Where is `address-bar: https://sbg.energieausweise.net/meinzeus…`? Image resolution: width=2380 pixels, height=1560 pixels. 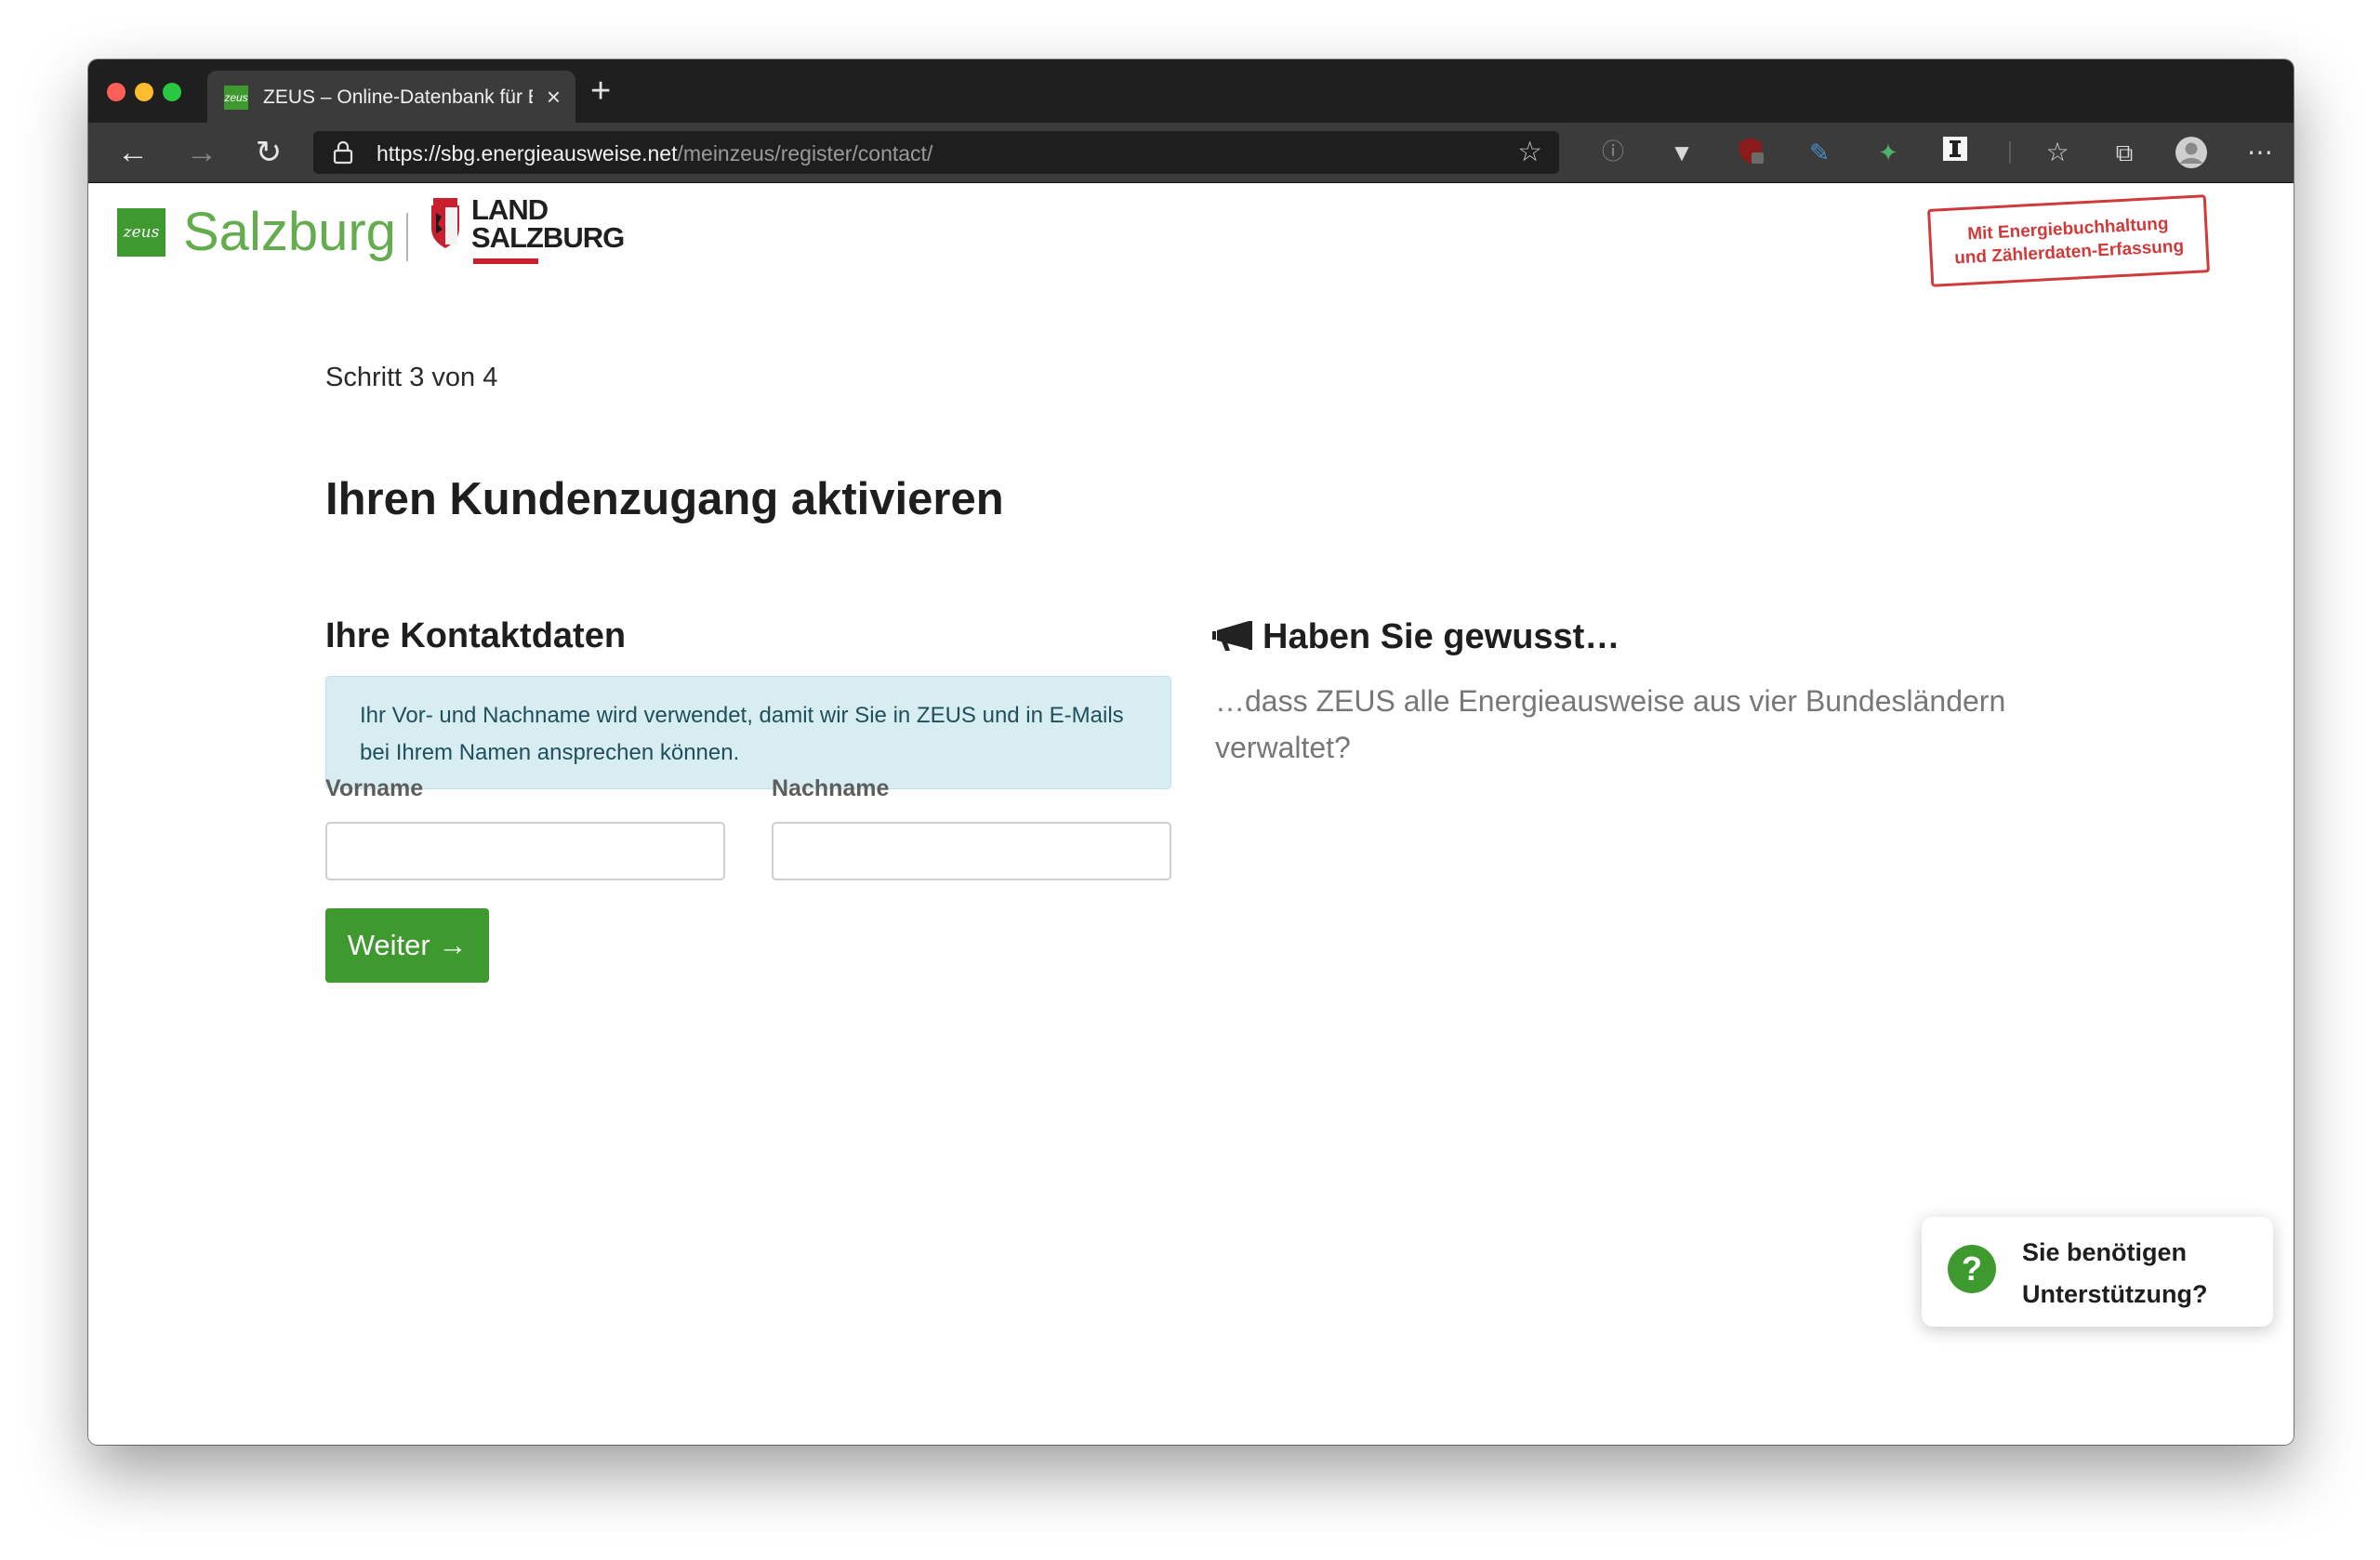 address-bar: https://sbg.energieausweise.net/meinzeus… is located at coordinates (936, 152).